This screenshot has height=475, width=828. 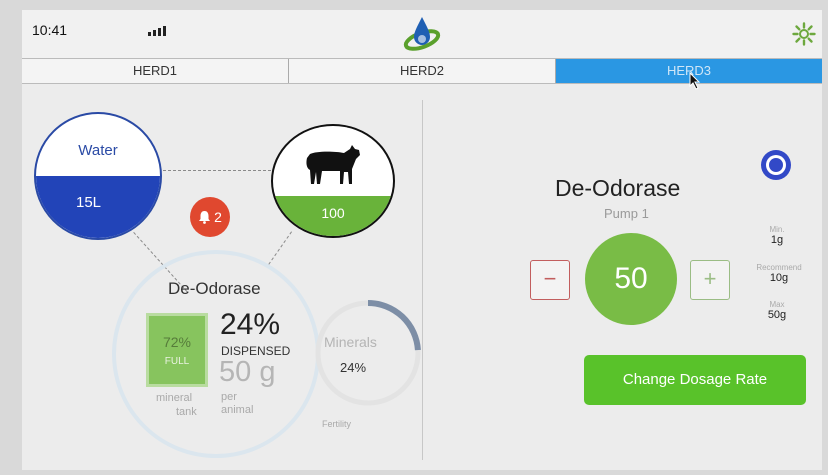 I want to click on water-label: Water, so click(x=98, y=150).